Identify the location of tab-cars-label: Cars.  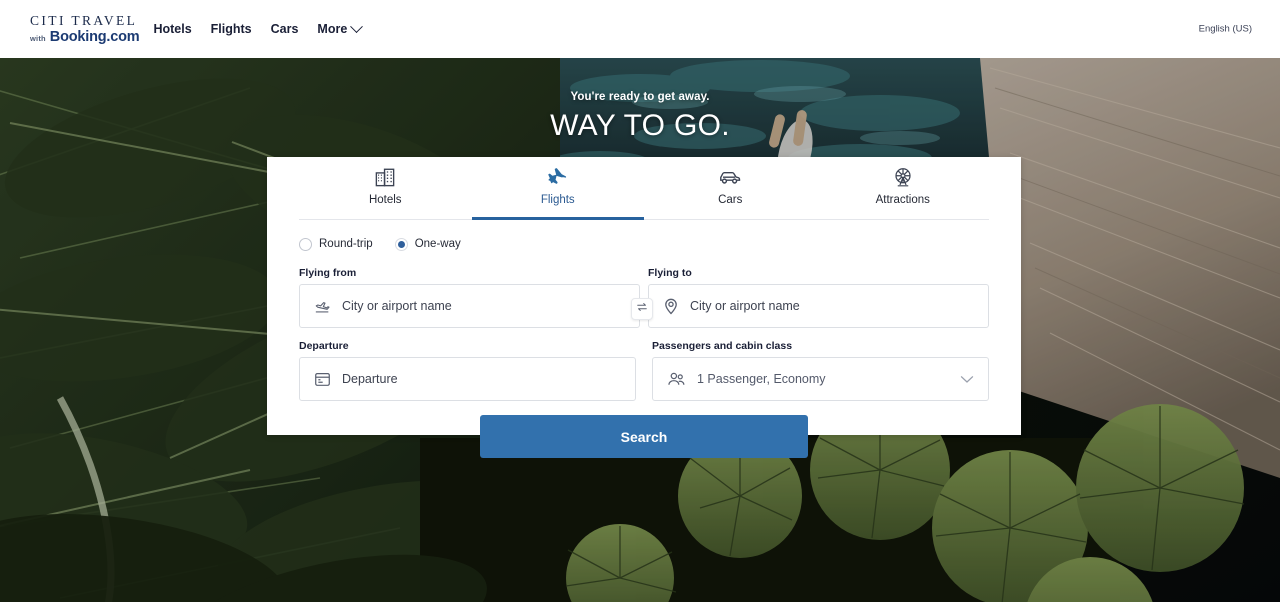
(730, 200).